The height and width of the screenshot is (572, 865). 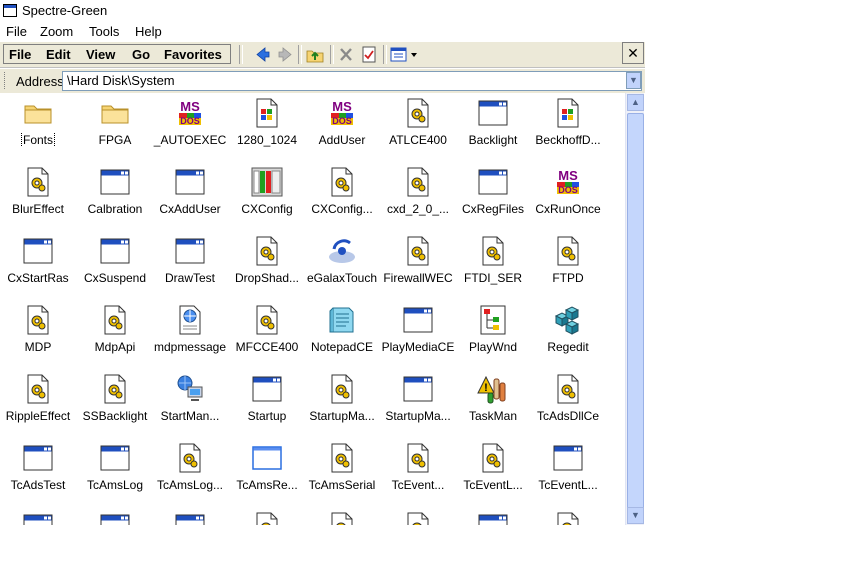 I want to click on file-item: Fonts, so click(x=38, y=127).